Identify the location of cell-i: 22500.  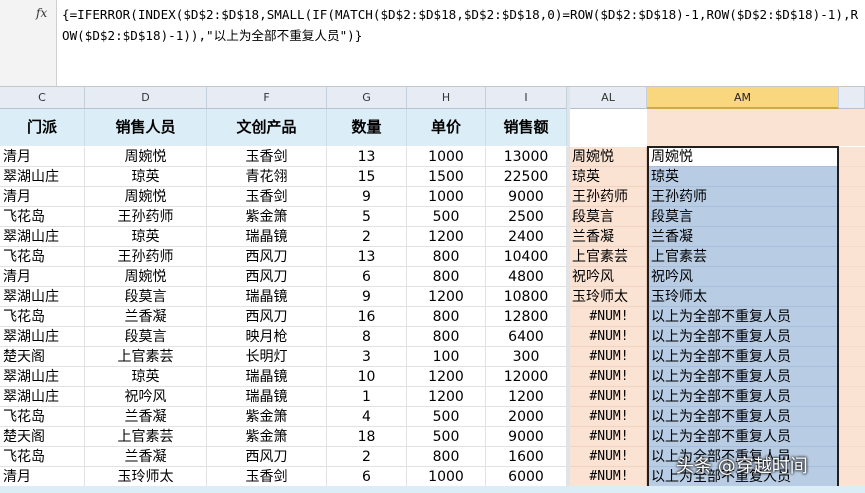
(526, 177).